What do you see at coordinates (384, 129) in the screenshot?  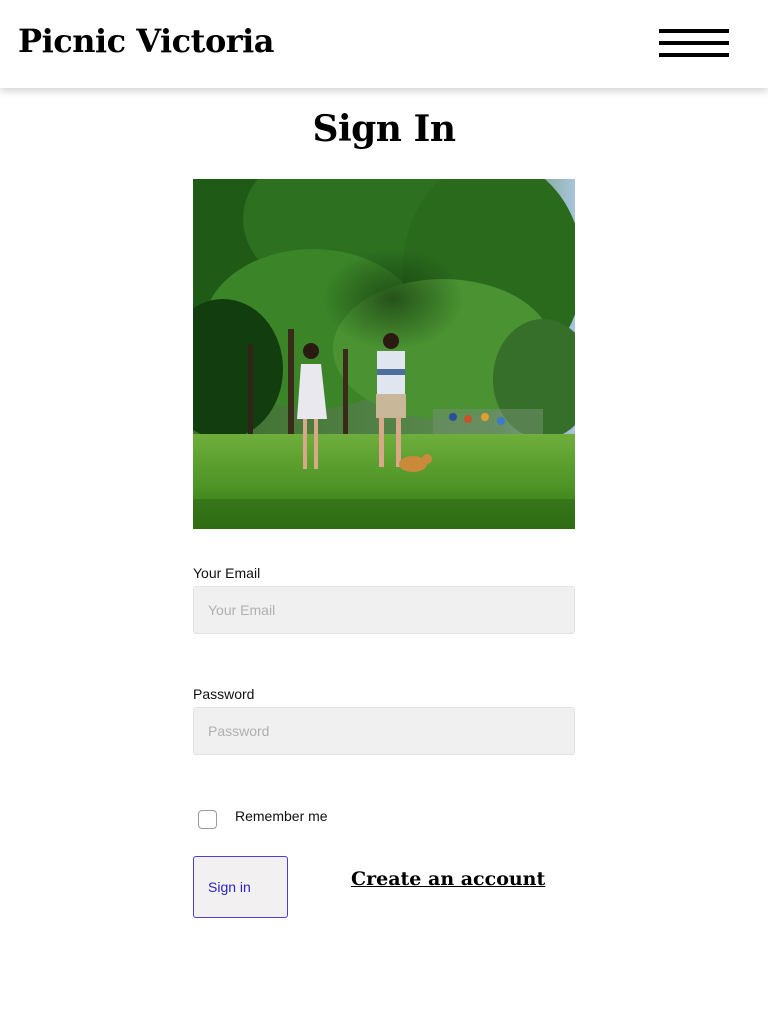 I see `page-title: Sign In` at bounding box center [384, 129].